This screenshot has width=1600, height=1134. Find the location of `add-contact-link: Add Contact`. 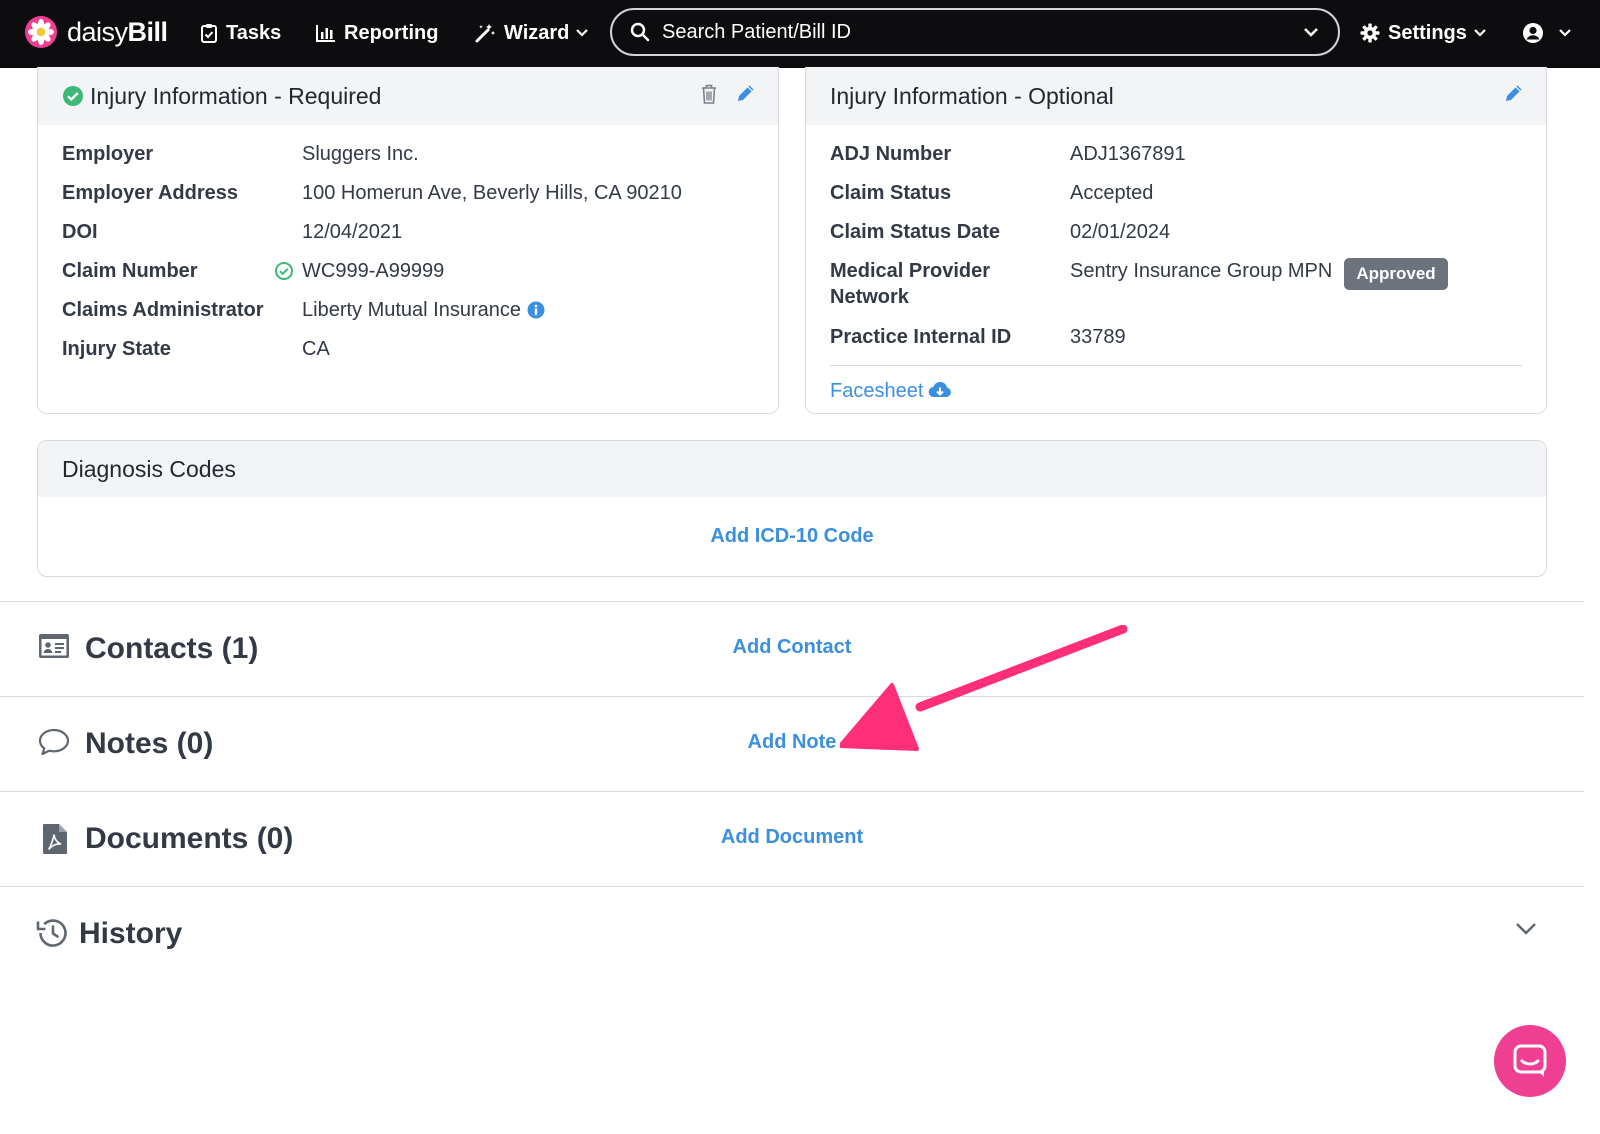

add-contact-link: Add Contact is located at coordinates (792, 647).